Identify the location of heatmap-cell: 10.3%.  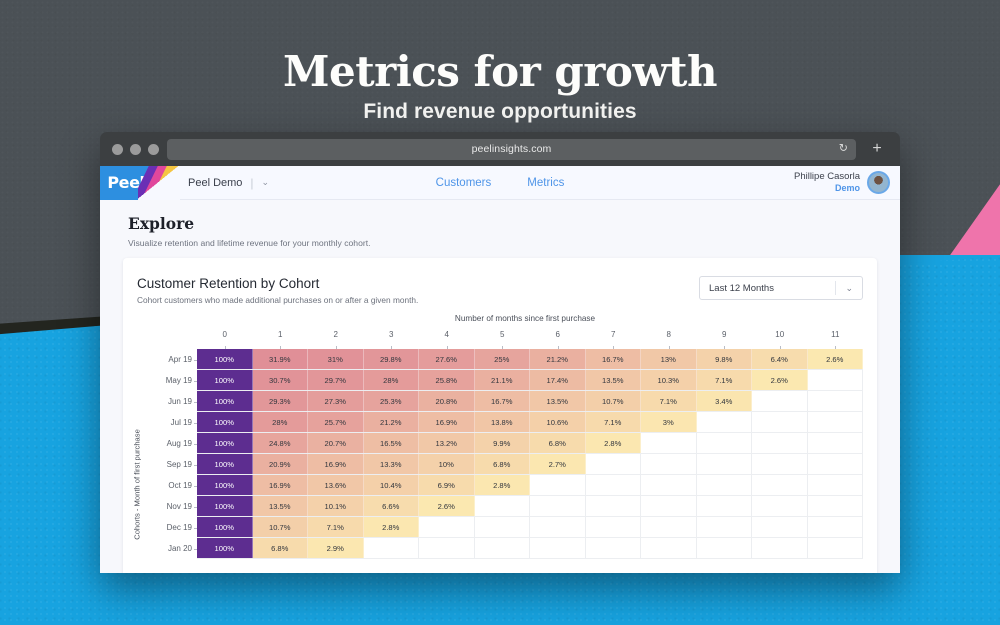
(669, 380).